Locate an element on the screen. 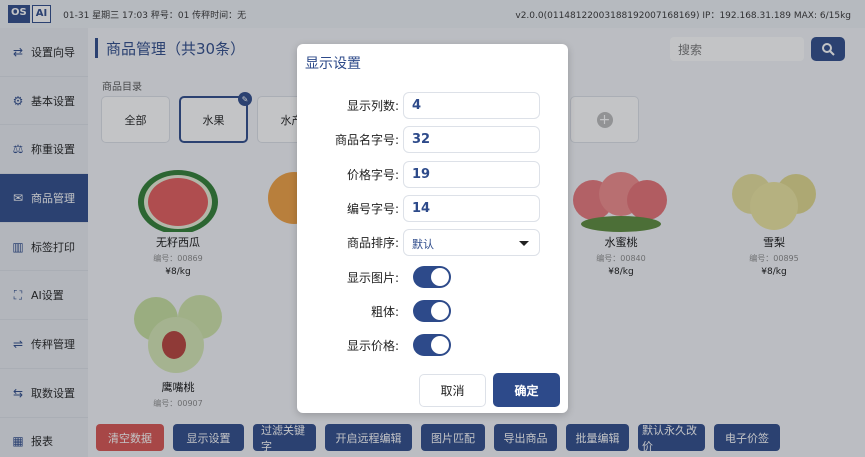 This screenshot has height=457, width=865. confirm-button: 确定 is located at coordinates (526, 390).